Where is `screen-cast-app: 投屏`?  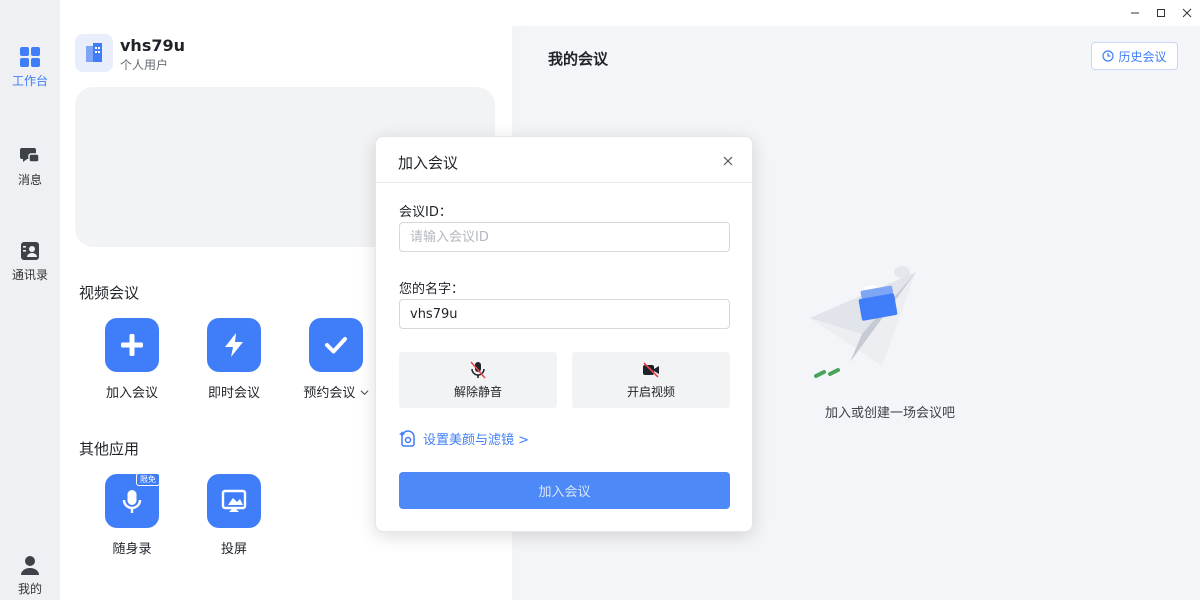 screen-cast-app: 投屏 is located at coordinates (234, 515).